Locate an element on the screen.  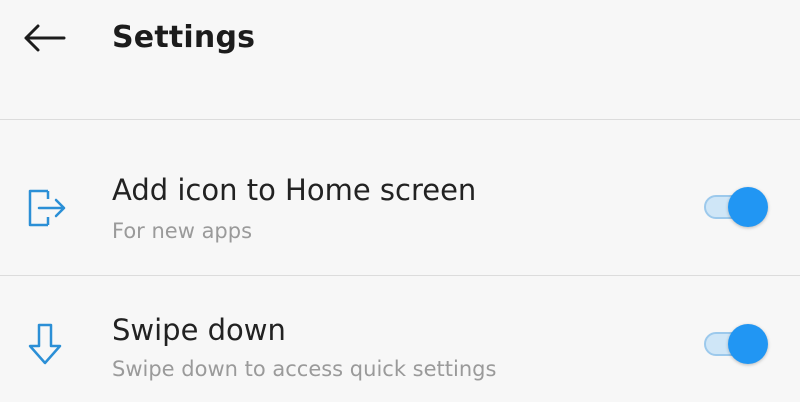
page-title: Settings is located at coordinates (184, 37).